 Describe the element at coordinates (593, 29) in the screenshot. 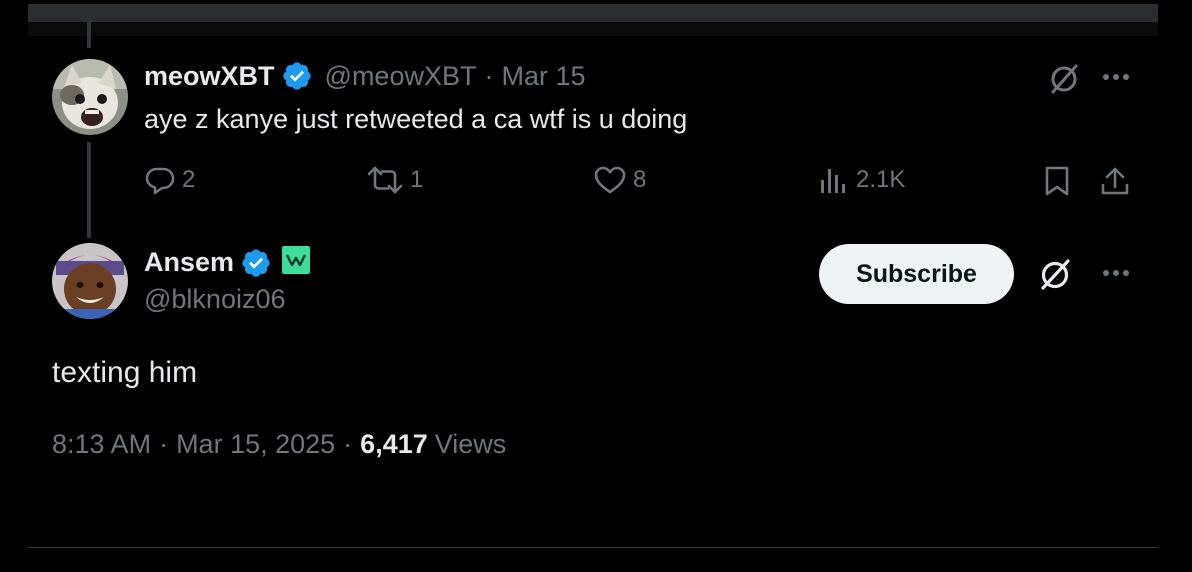

I see `top-bar-shadow` at that location.